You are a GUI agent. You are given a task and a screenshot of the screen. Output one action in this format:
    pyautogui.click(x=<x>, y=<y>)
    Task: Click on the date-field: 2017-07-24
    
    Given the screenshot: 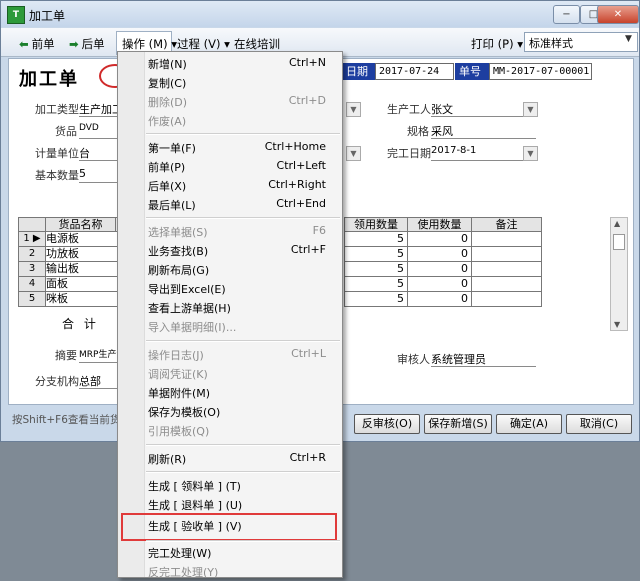 What is the action you would take?
    pyautogui.click(x=414, y=71)
    